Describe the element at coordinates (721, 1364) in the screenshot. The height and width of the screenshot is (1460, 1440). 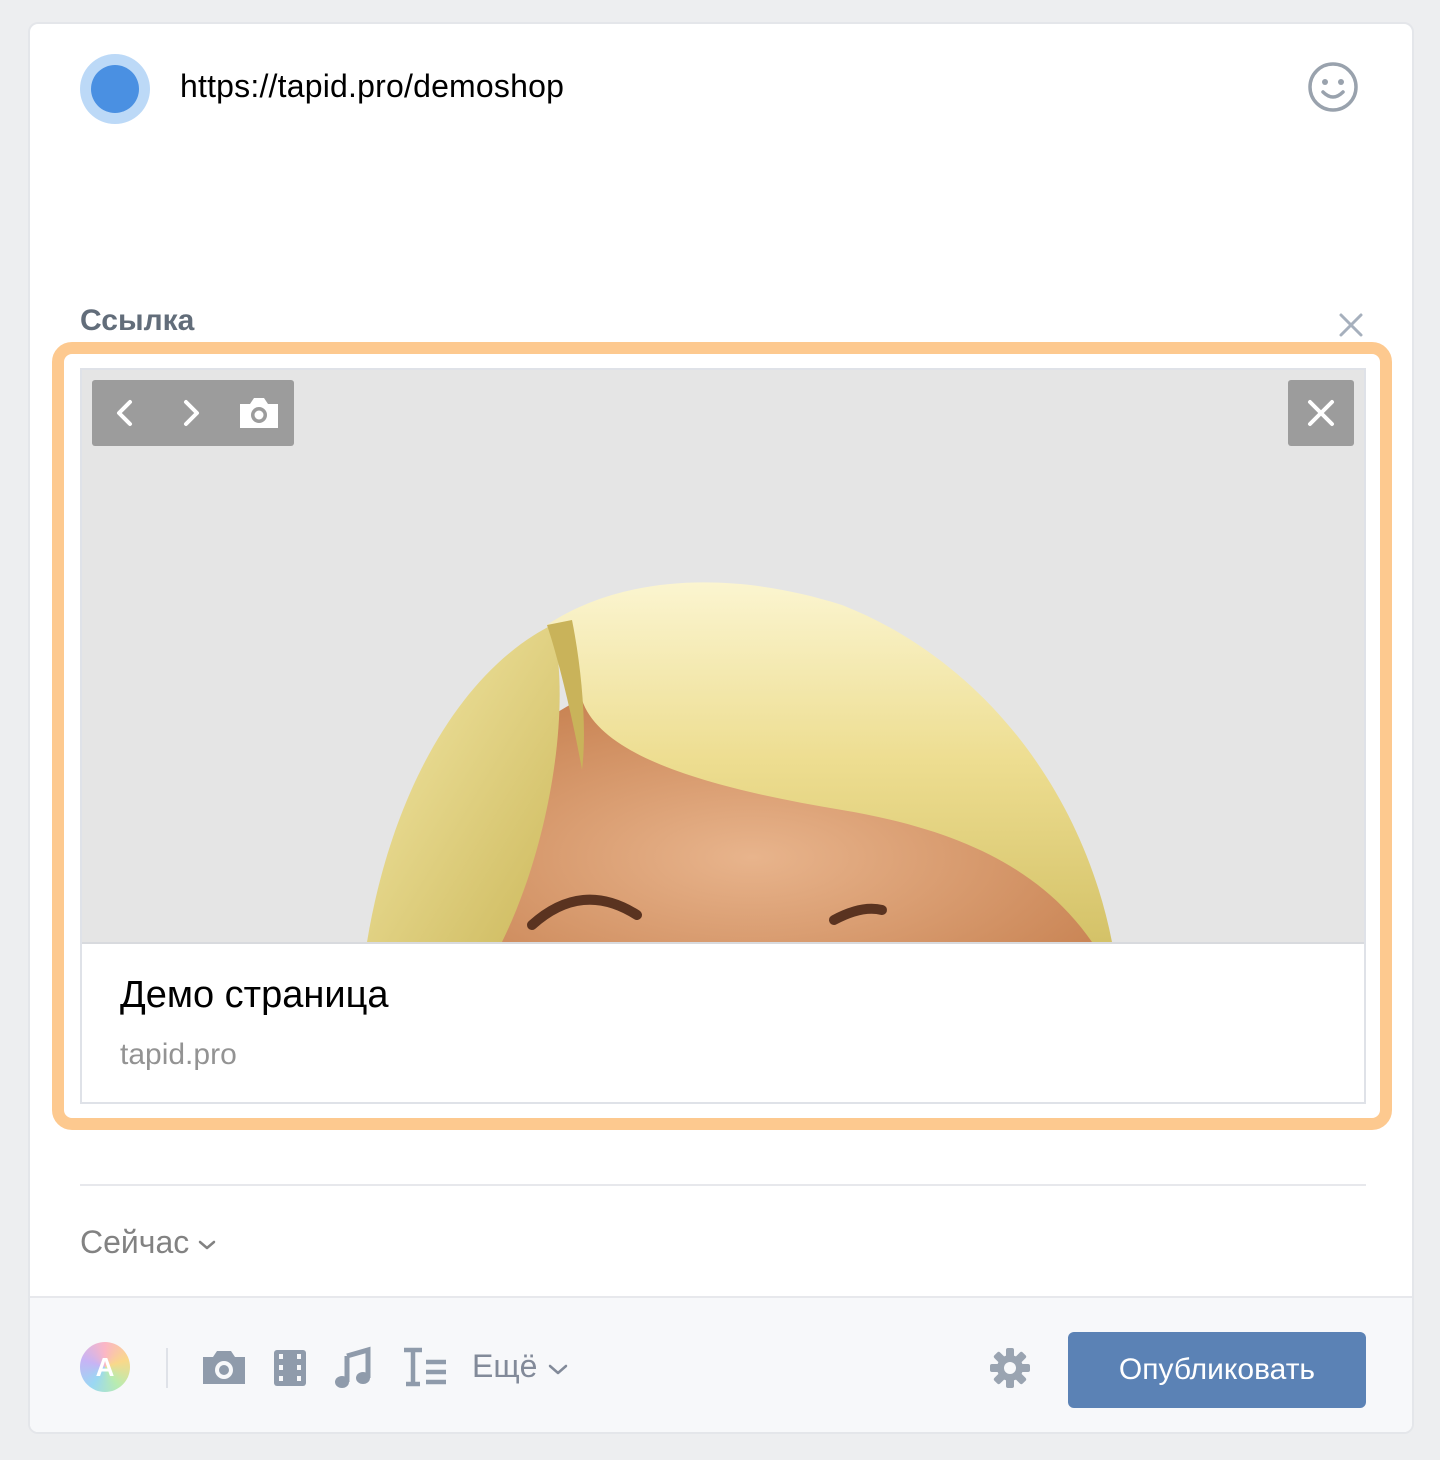
I see `composer-toolbar: A Ещё Опубликовать` at that location.